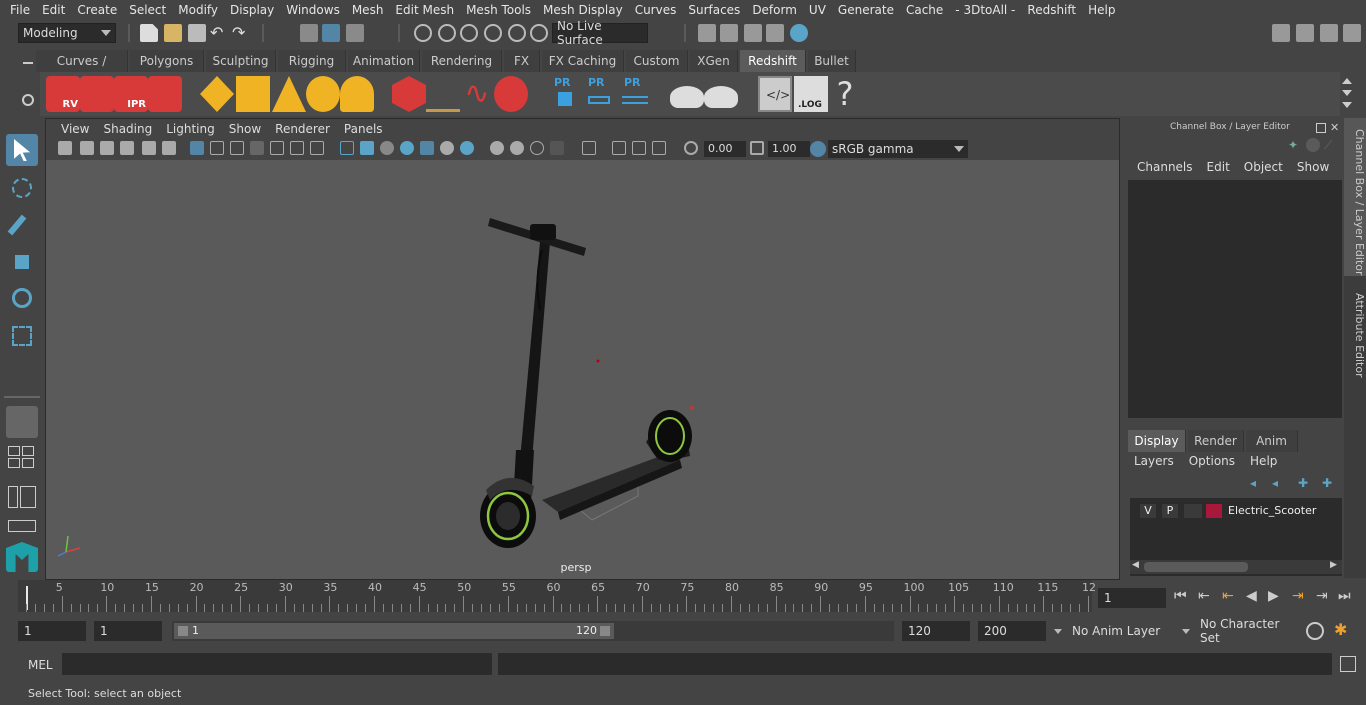 The height and width of the screenshot is (705, 1366). I want to click on layer-display-type-toggle, so click(1193, 511).